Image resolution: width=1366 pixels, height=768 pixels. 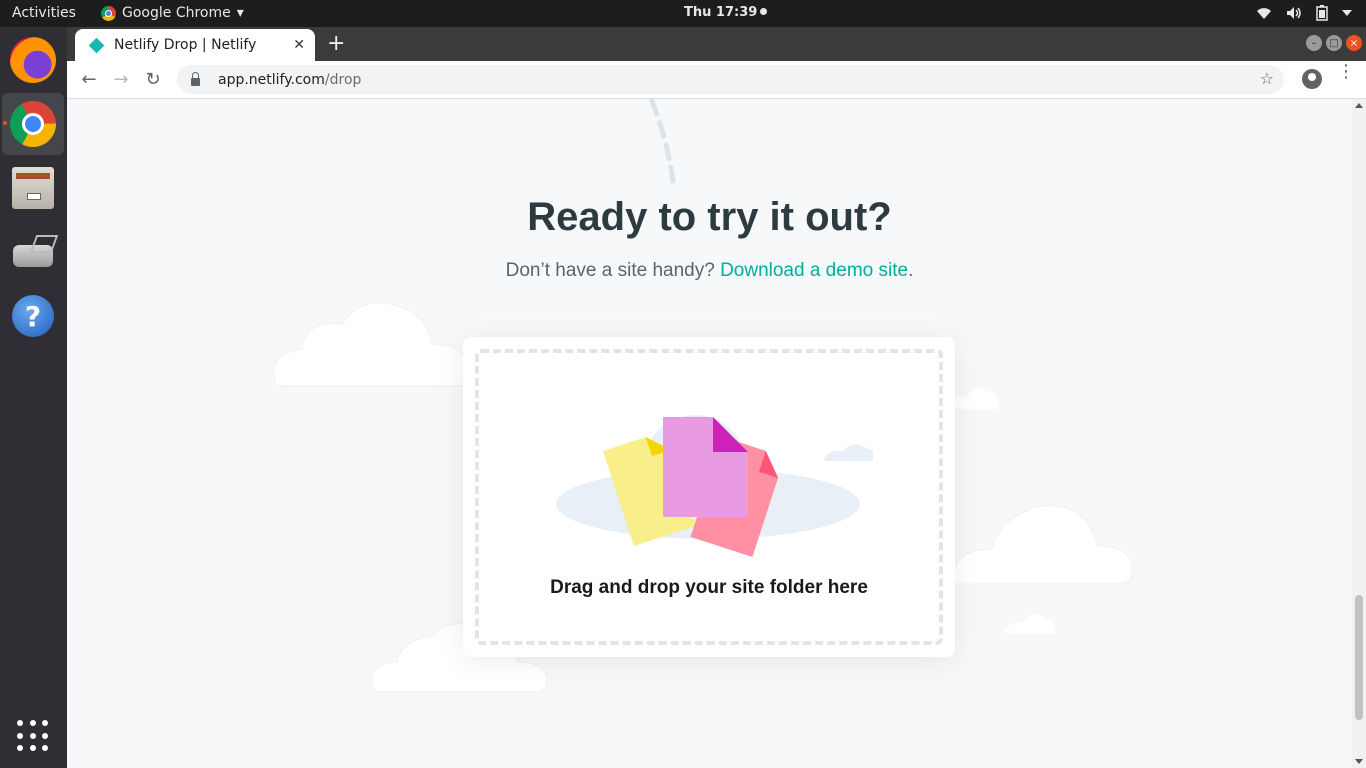 What do you see at coordinates (1347, 13) in the screenshot?
I see `system-menu-icon` at bounding box center [1347, 13].